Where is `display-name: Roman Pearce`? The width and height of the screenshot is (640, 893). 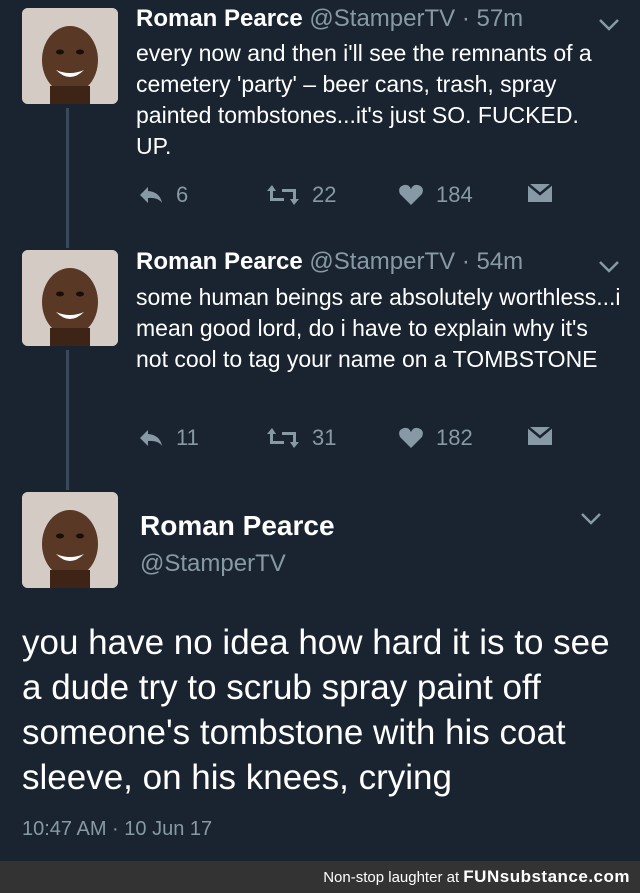 display-name: Roman Pearce is located at coordinates (237, 526).